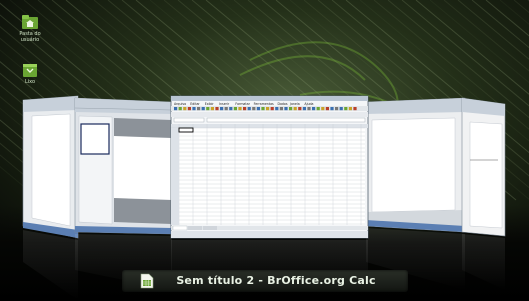 Image resolution: width=529 pixels, height=301 pixels. I want to click on window-thumbnail-writer-far-right, so click(483, 193).